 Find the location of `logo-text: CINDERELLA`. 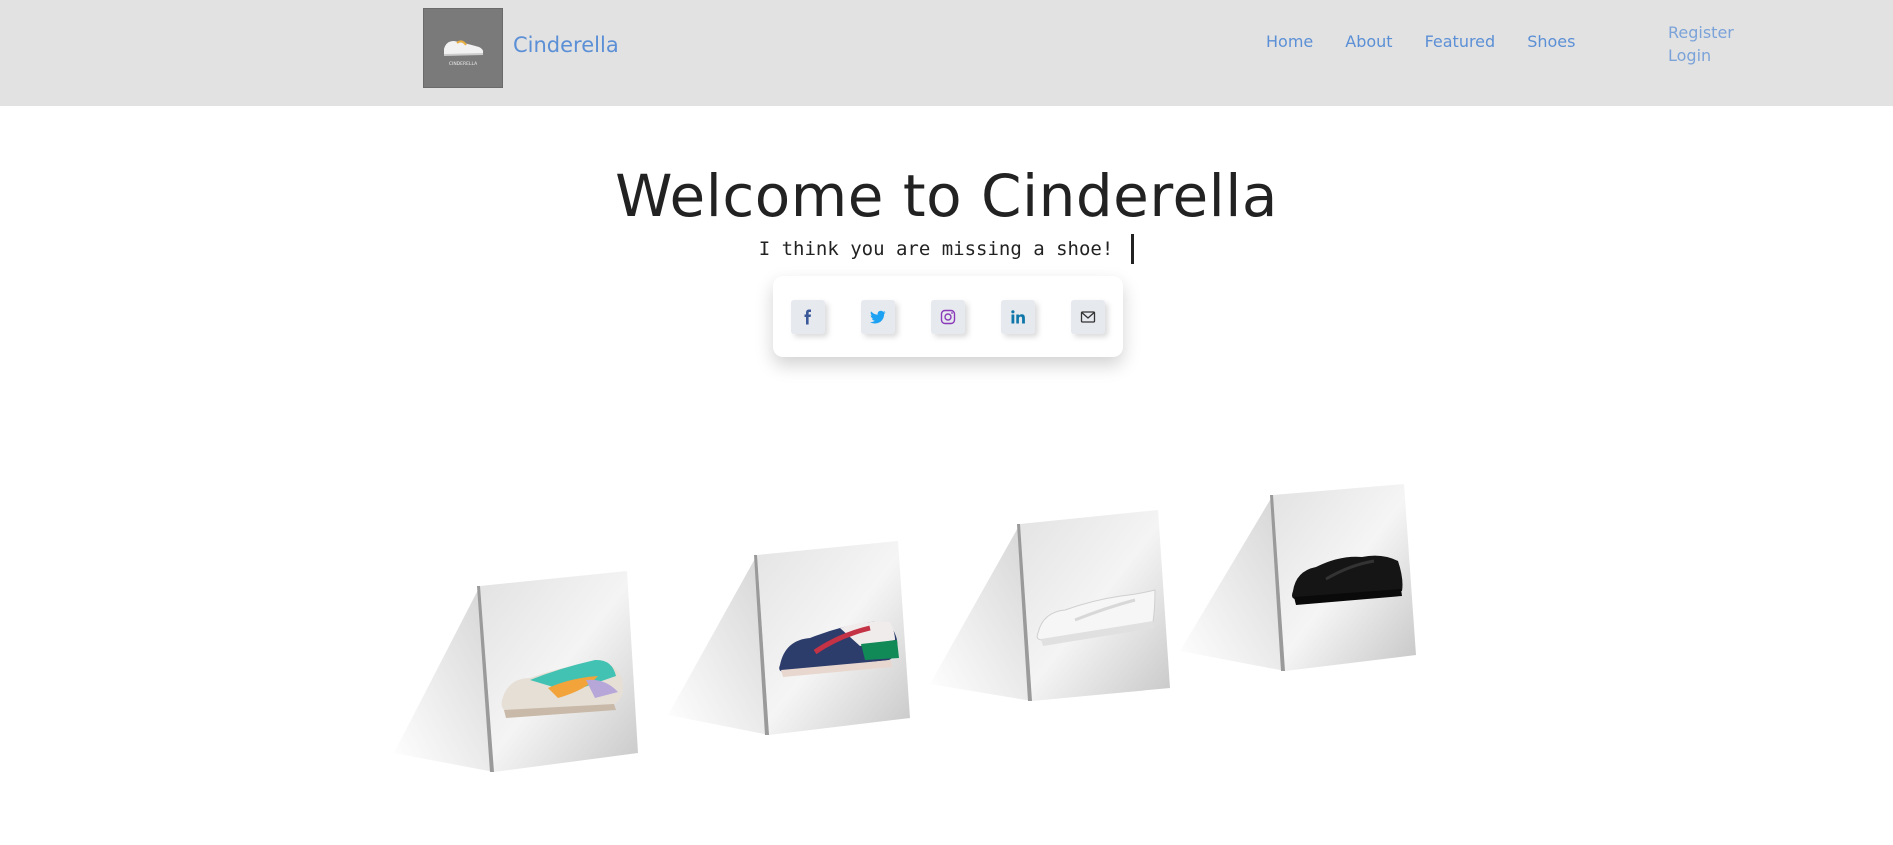

logo-text: CINDERELLA is located at coordinates (463, 64).